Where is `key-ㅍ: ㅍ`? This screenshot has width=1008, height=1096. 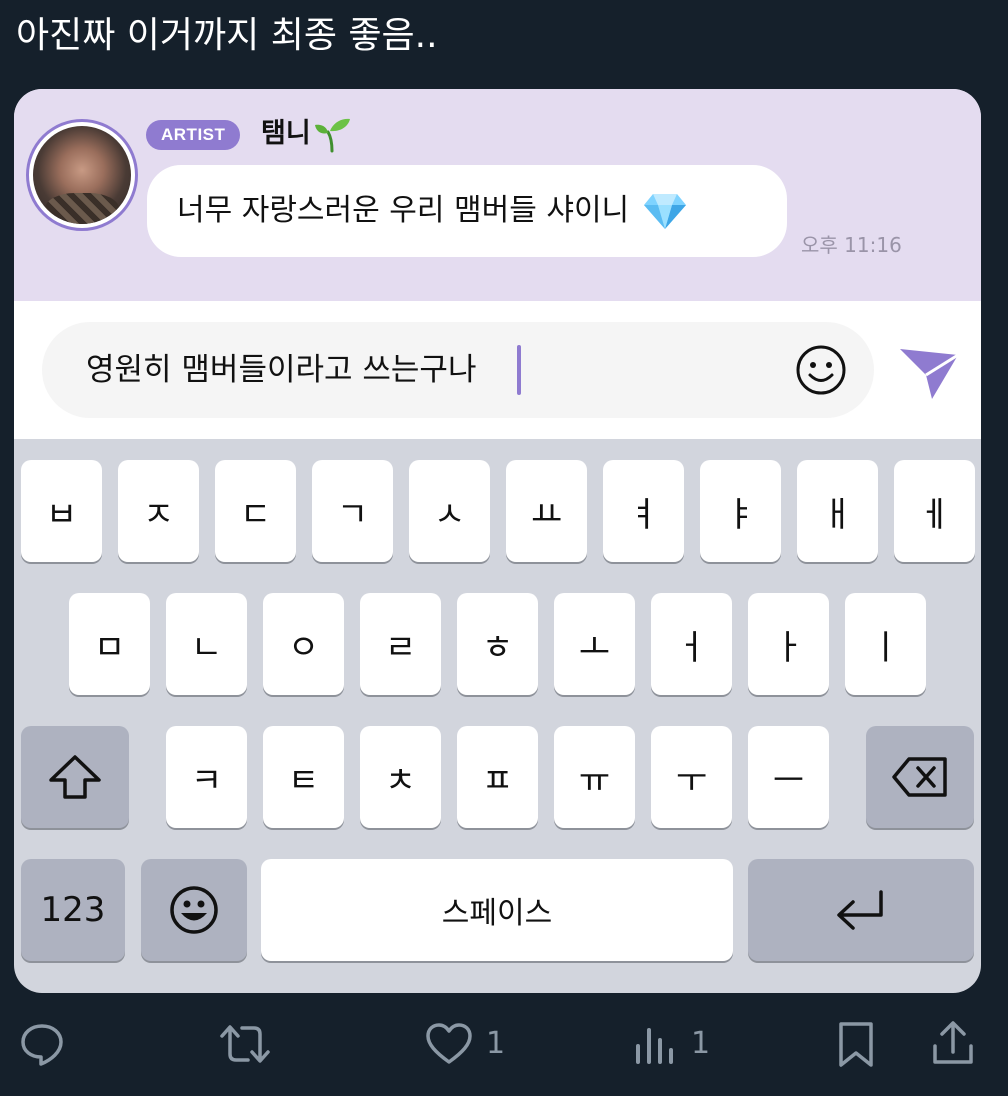 key-ㅍ: ㅍ is located at coordinates (497, 777).